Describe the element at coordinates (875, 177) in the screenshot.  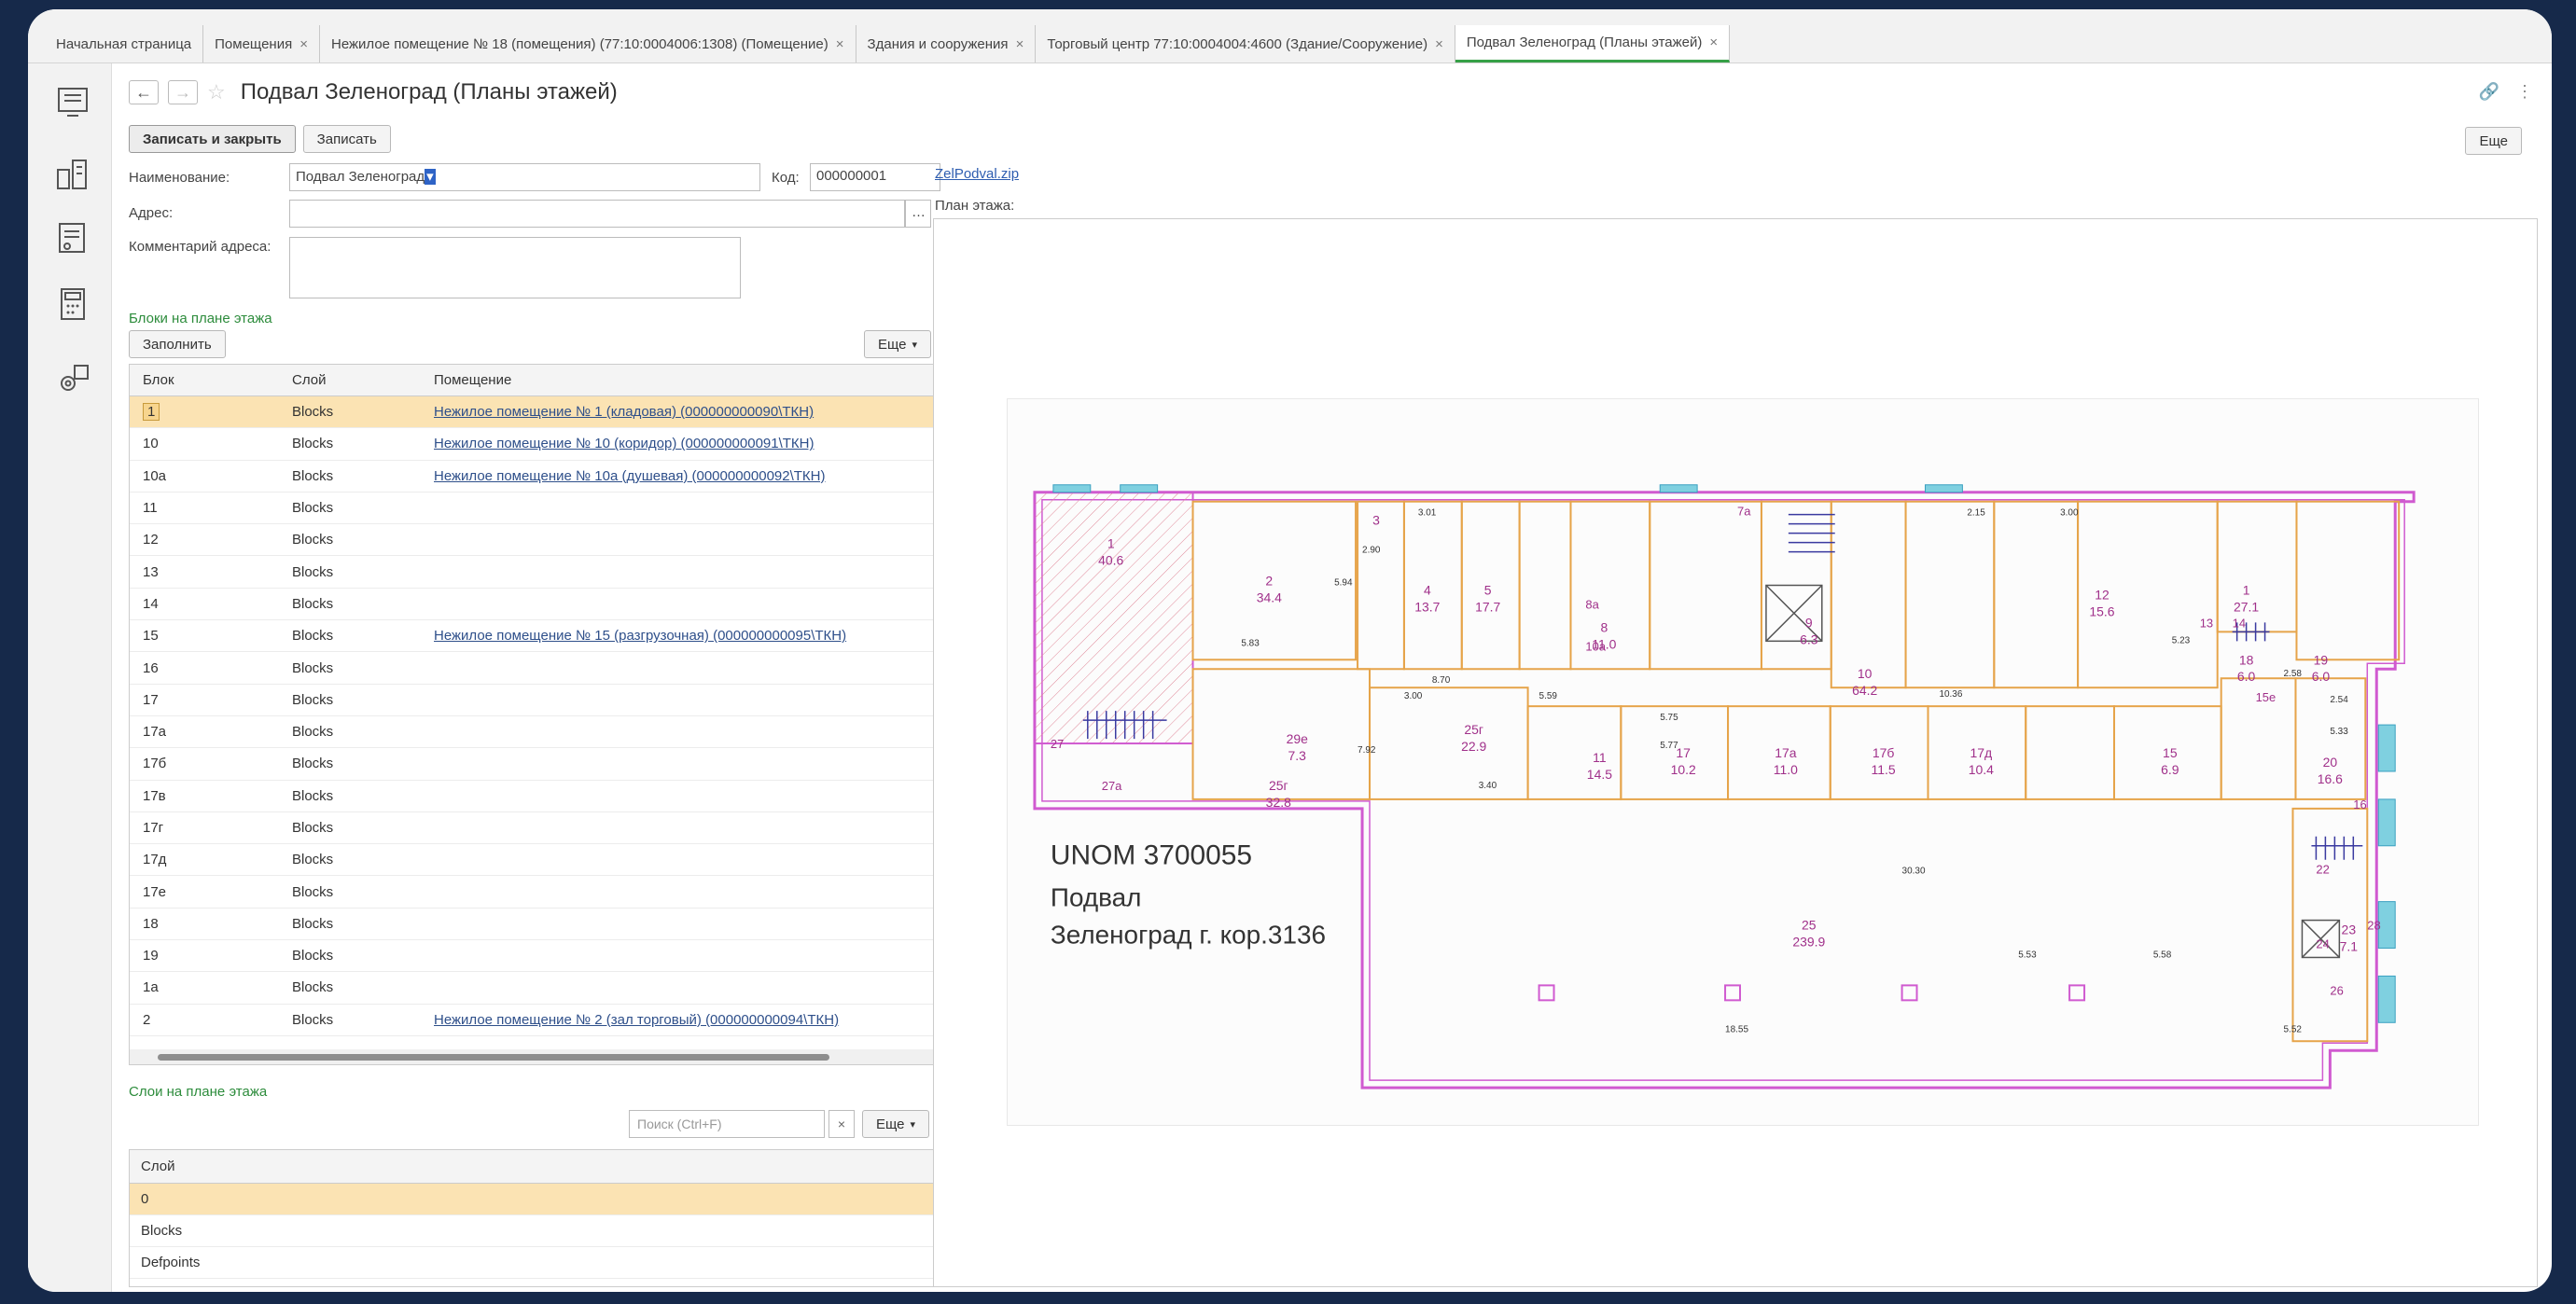
I see `code-field: 000000001` at that location.